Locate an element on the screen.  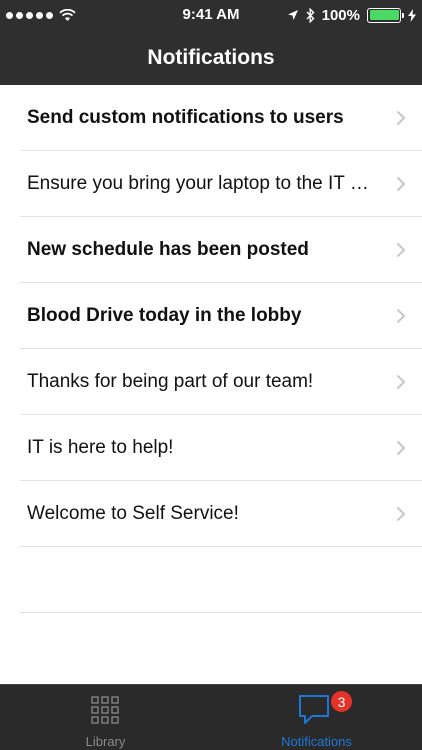
status-bar: 9:41 AM 100% is located at coordinates (211, 15).